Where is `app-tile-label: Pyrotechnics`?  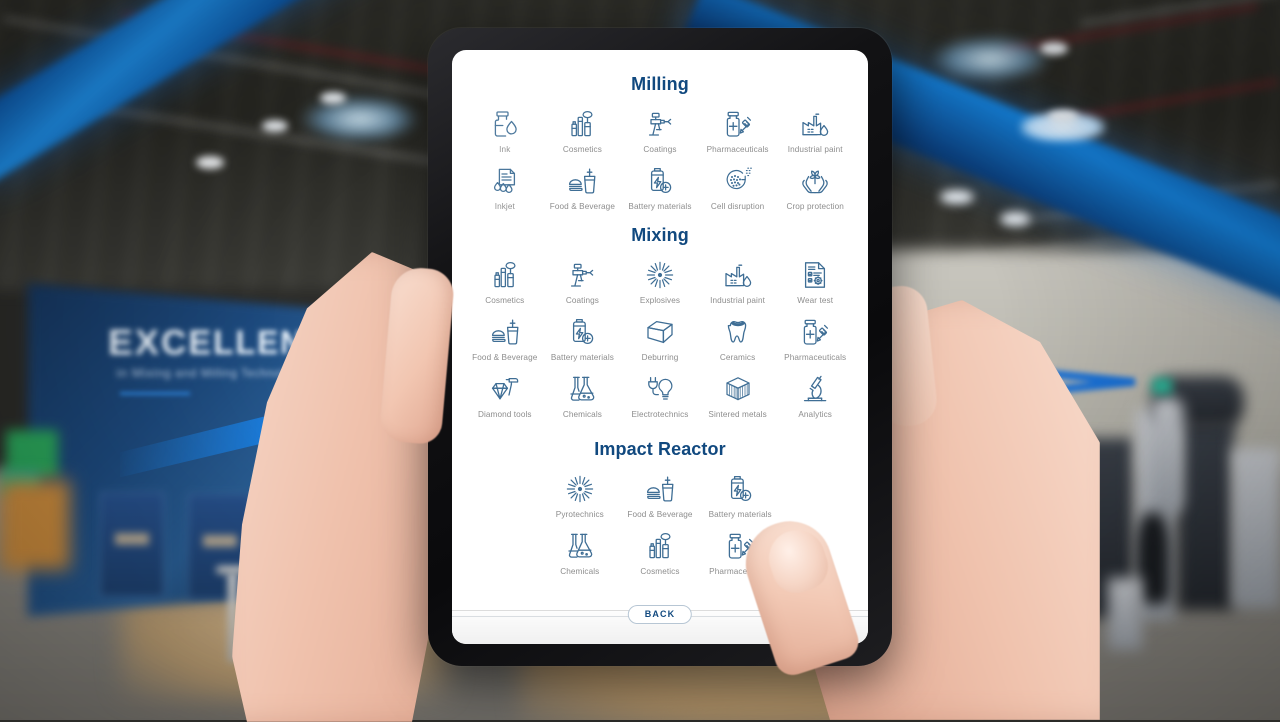
app-tile-label: Pyrotechnics is located at coordinates (580, 514).